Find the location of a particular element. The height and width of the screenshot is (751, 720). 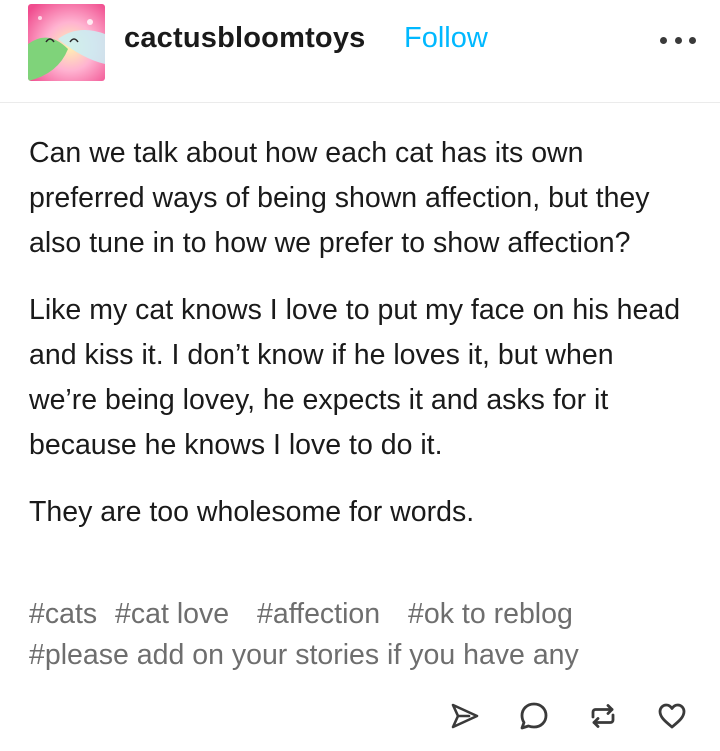

tag: #affection is located at coordinates (318, 614).